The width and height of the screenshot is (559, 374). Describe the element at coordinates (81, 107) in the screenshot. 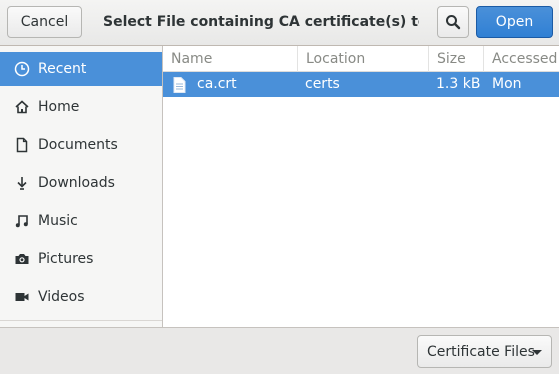

I see `sidebar-item-home: Home` at that location.